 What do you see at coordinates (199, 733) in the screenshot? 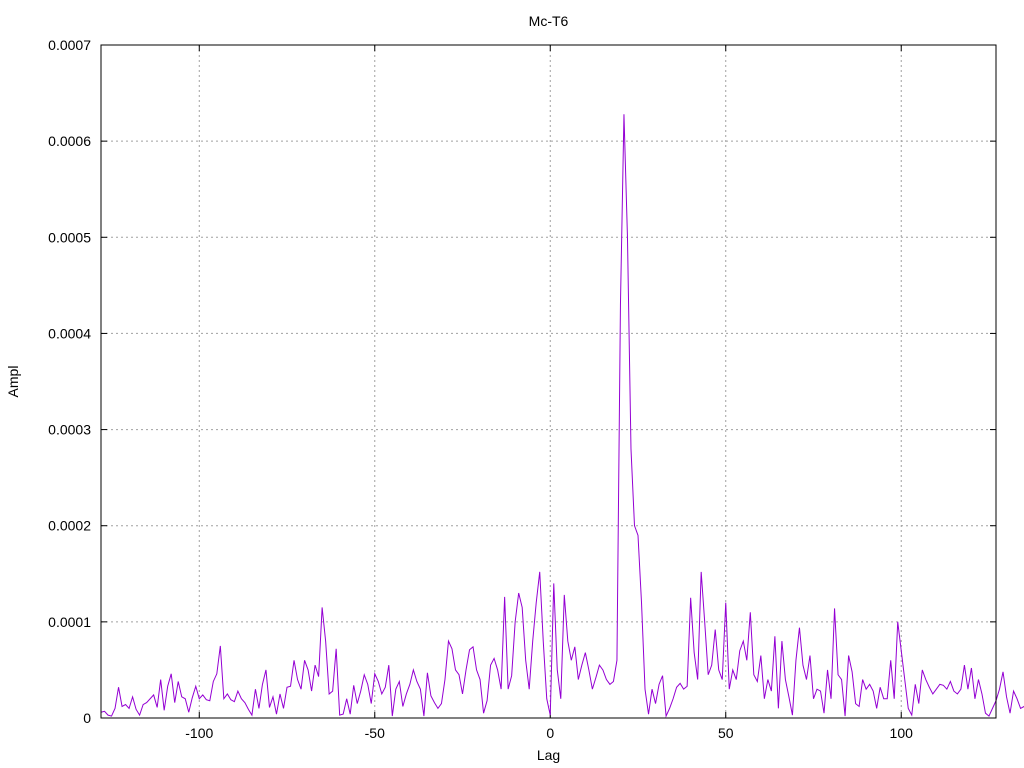
I see `x-tick-label: -100` at bounding box center [199, 733].